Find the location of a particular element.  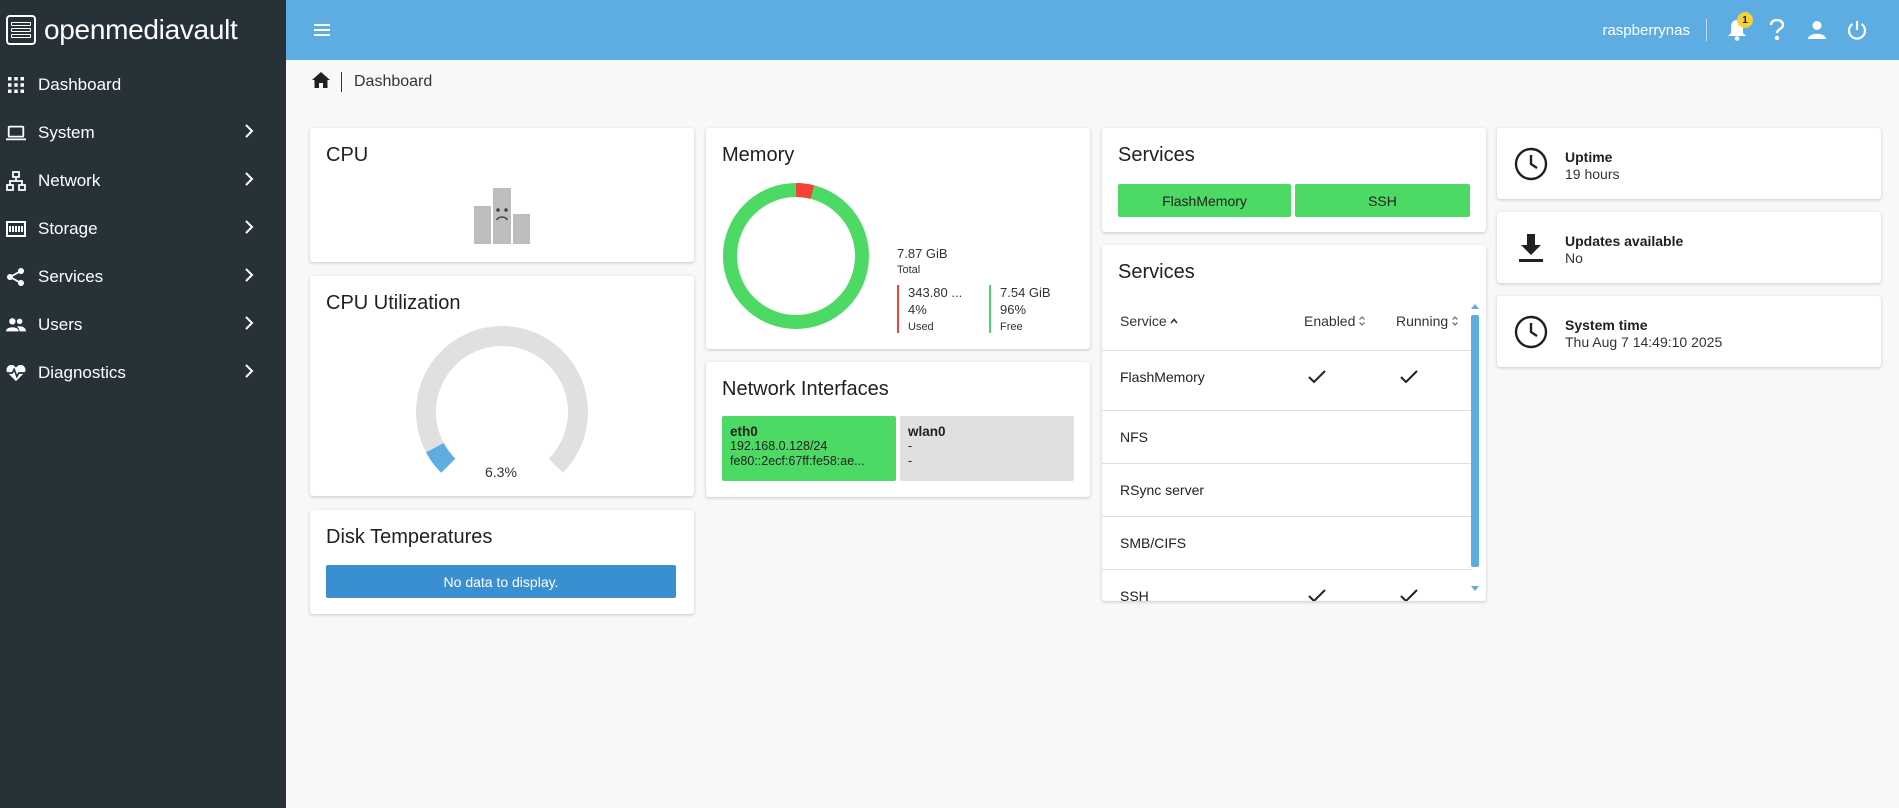

card-title: CPU Utilization is located at coordinates (393, 303).